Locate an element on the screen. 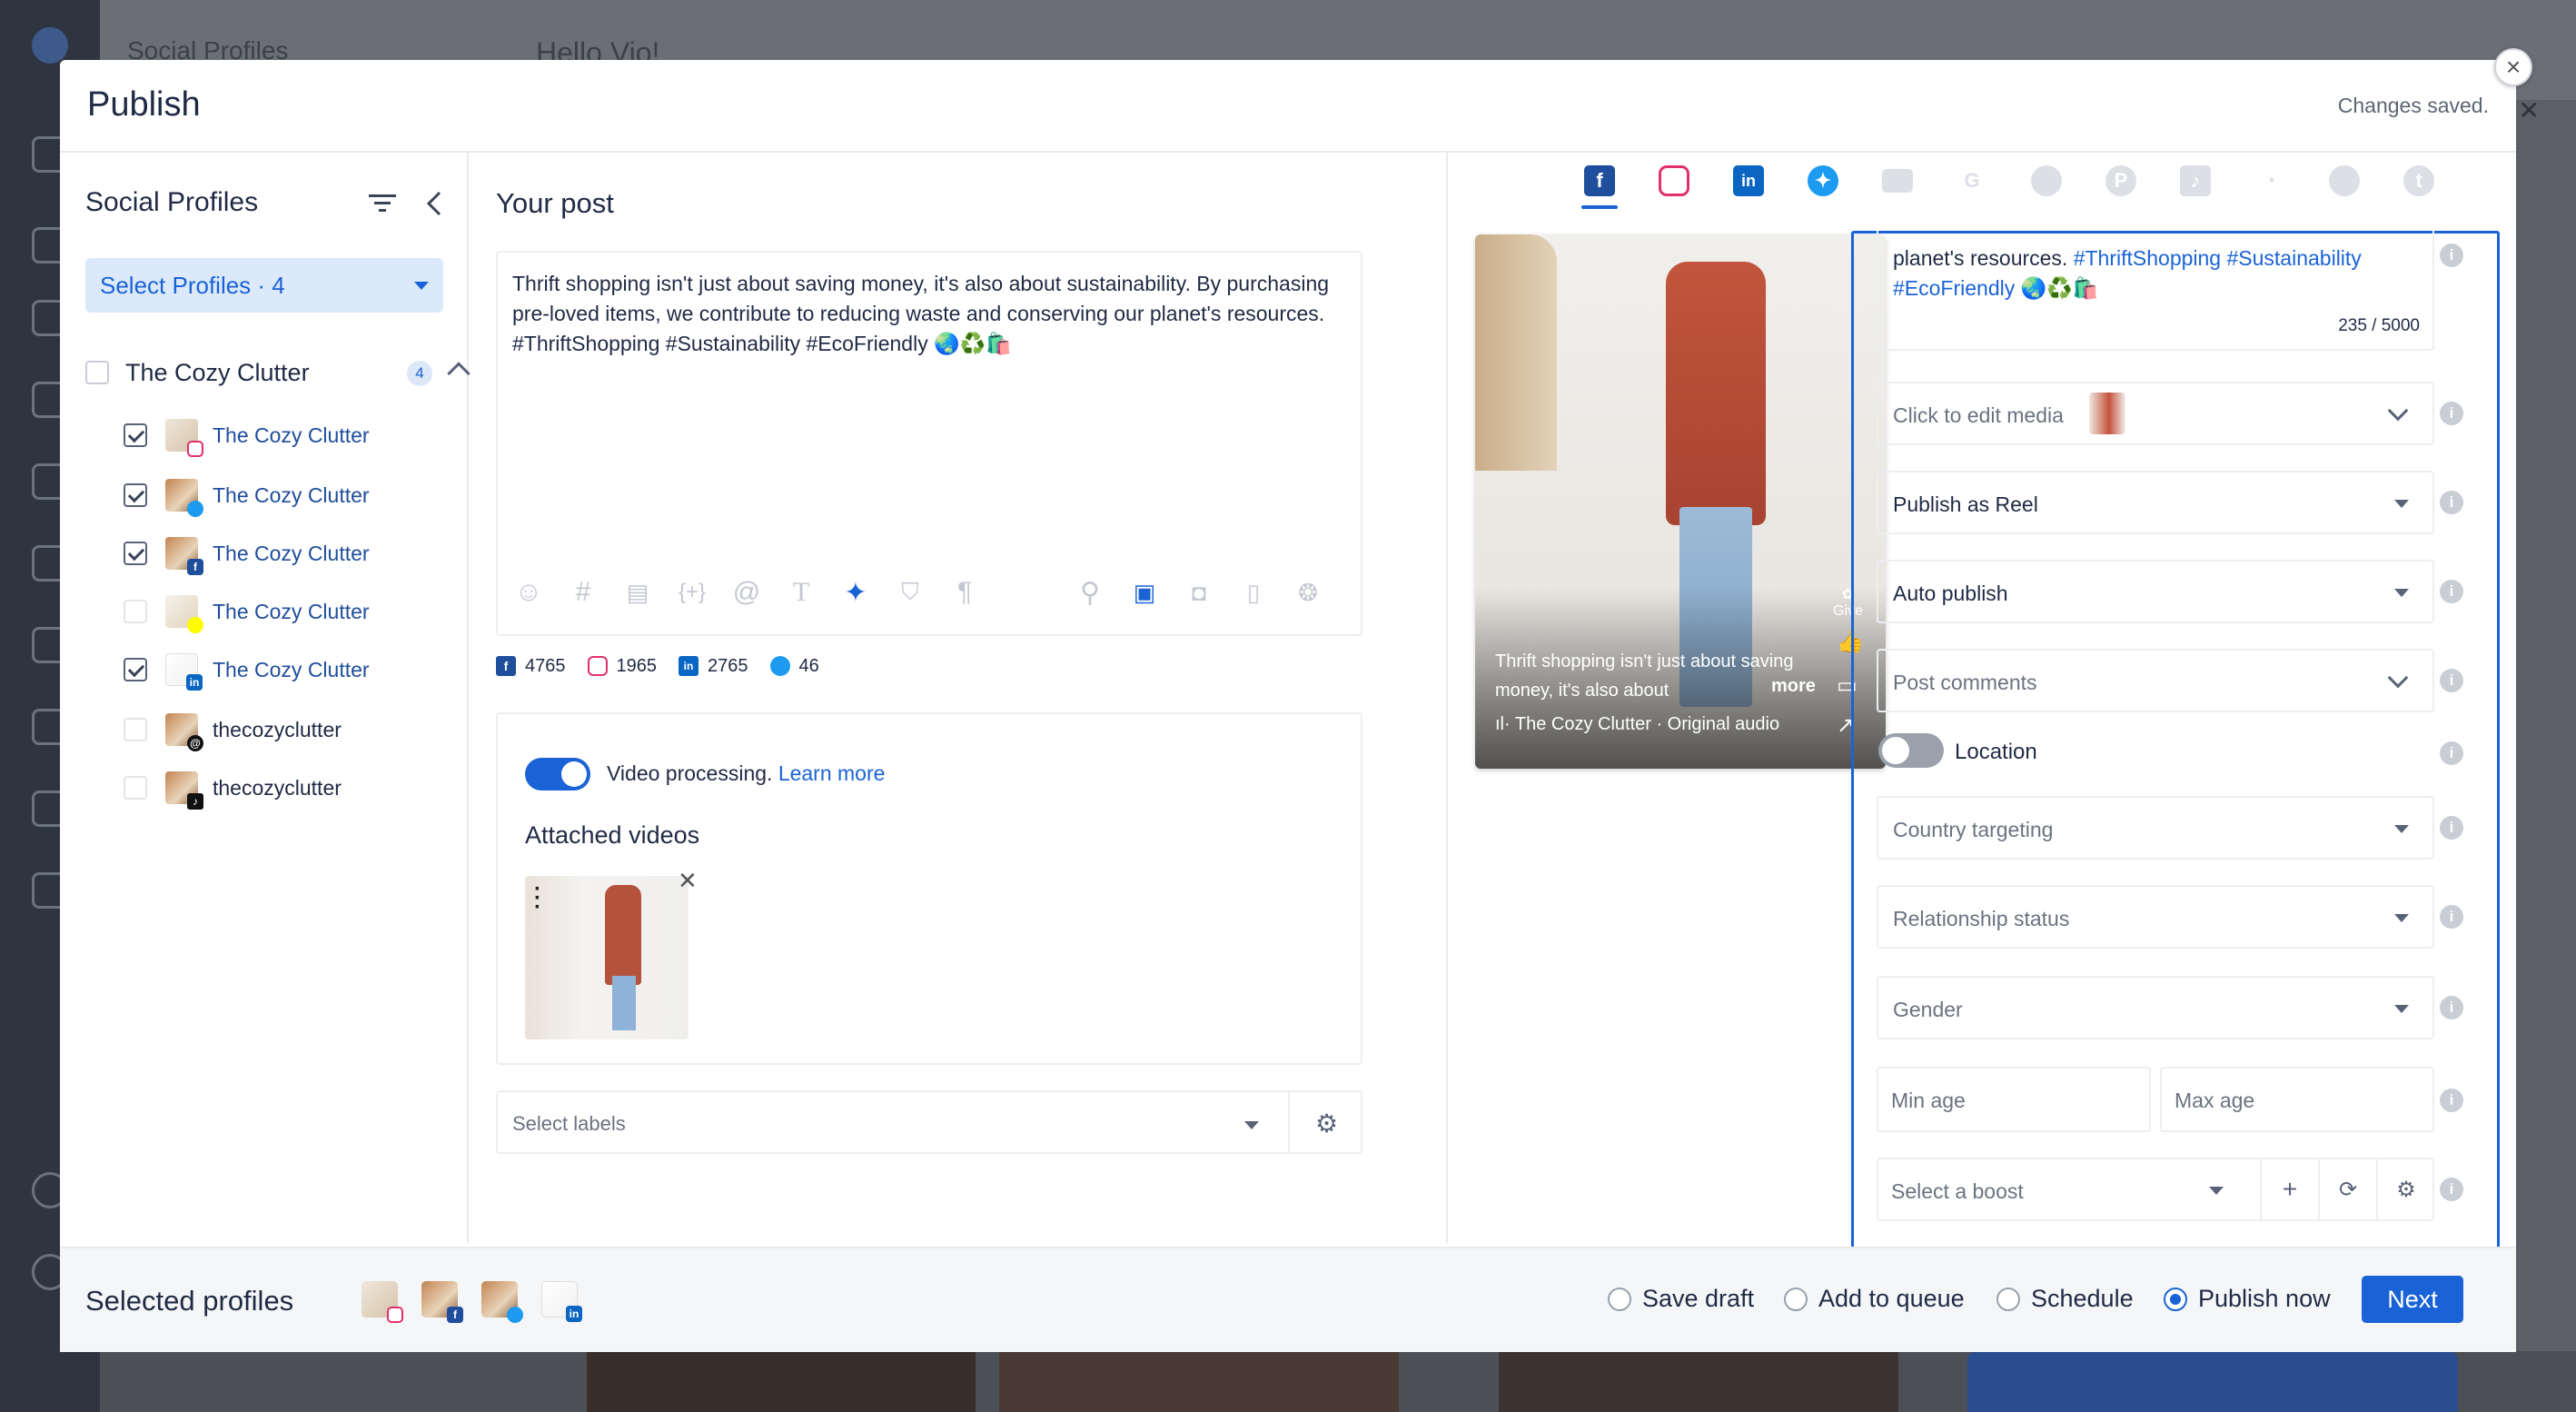 This screenshot has height=1412, width=2576. country-targeting-select: Country targeting is located at coordinates (2155, 828).